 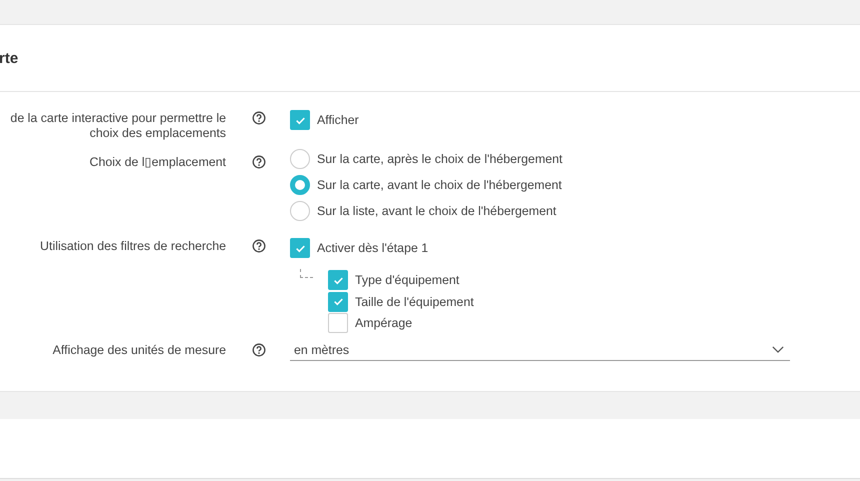 What do you see at coordinates (132, 246) in the screenshot?
I see `setting-label: Utilisation des filtres de recherche` at bounding box center [132, 246].